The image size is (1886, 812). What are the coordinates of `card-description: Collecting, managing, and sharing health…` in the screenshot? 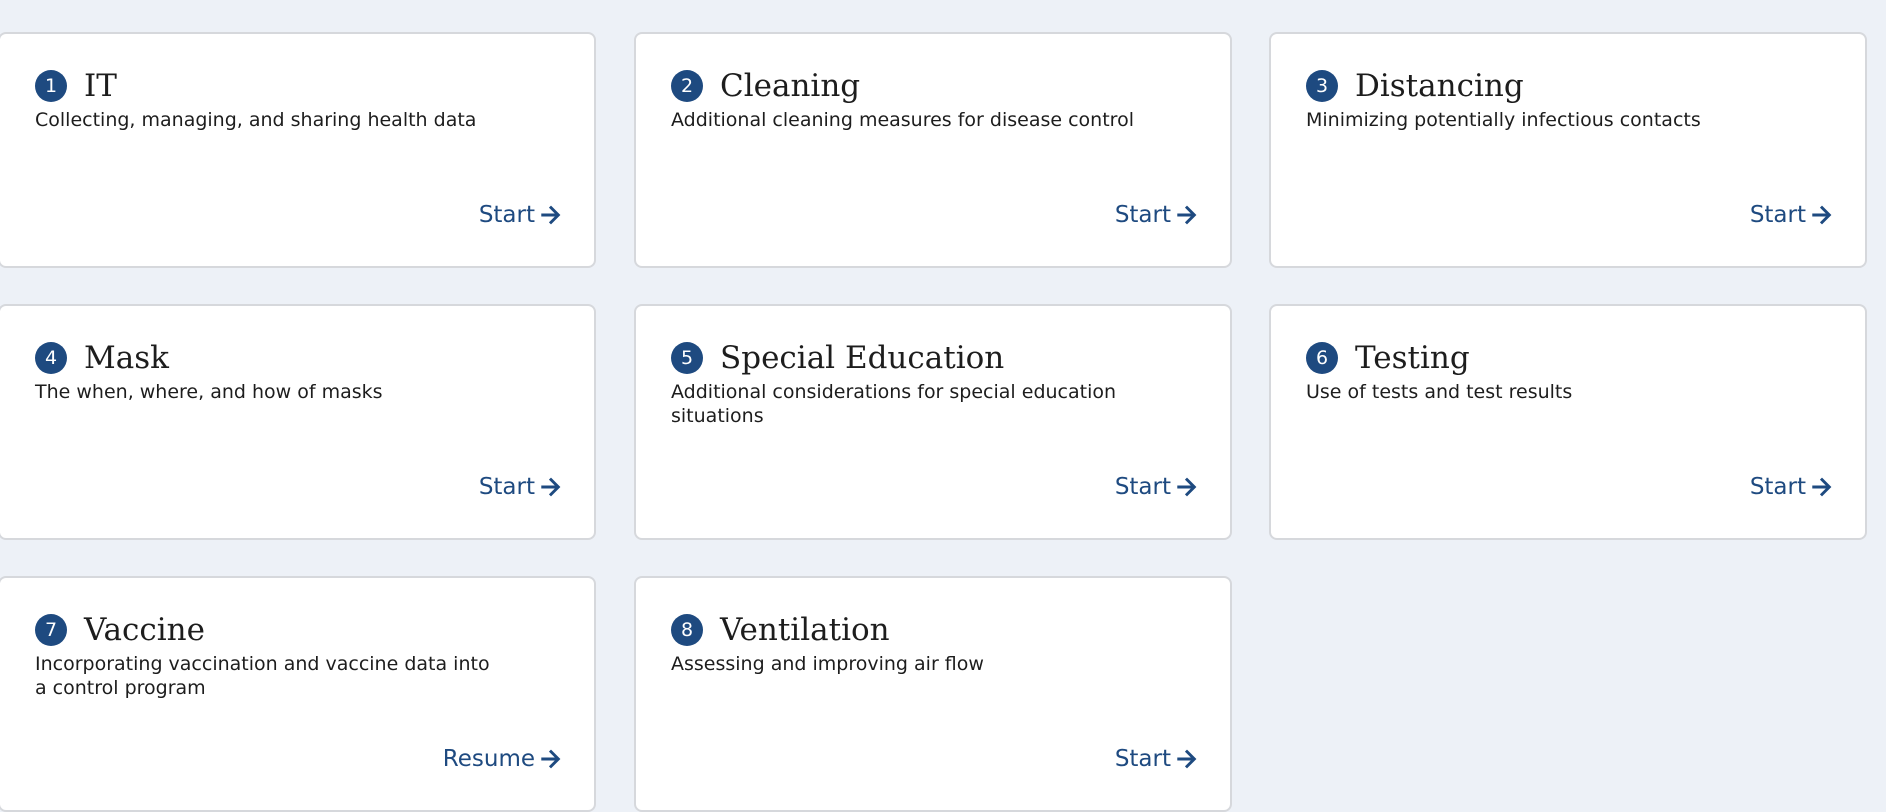 It's located at (256, 120).